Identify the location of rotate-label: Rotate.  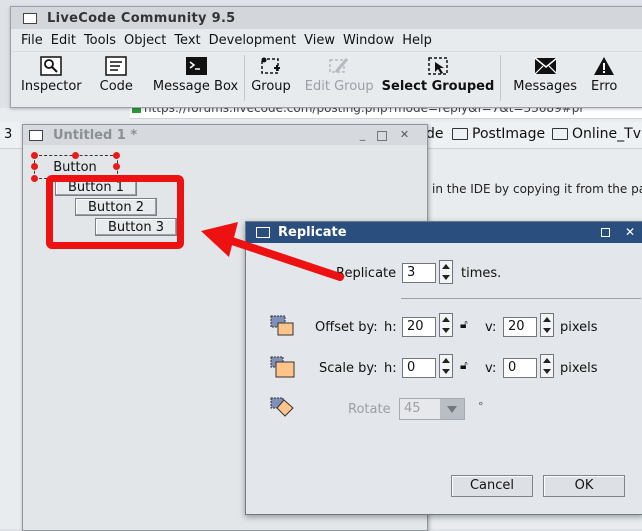
(369, 409).